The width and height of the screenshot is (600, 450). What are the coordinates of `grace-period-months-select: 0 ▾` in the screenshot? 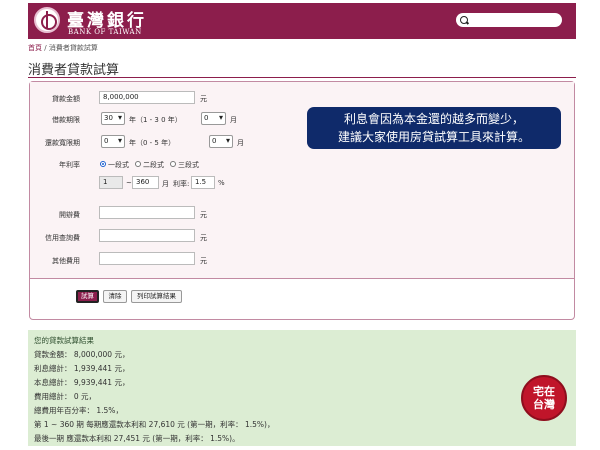 It's located at (221, 141).